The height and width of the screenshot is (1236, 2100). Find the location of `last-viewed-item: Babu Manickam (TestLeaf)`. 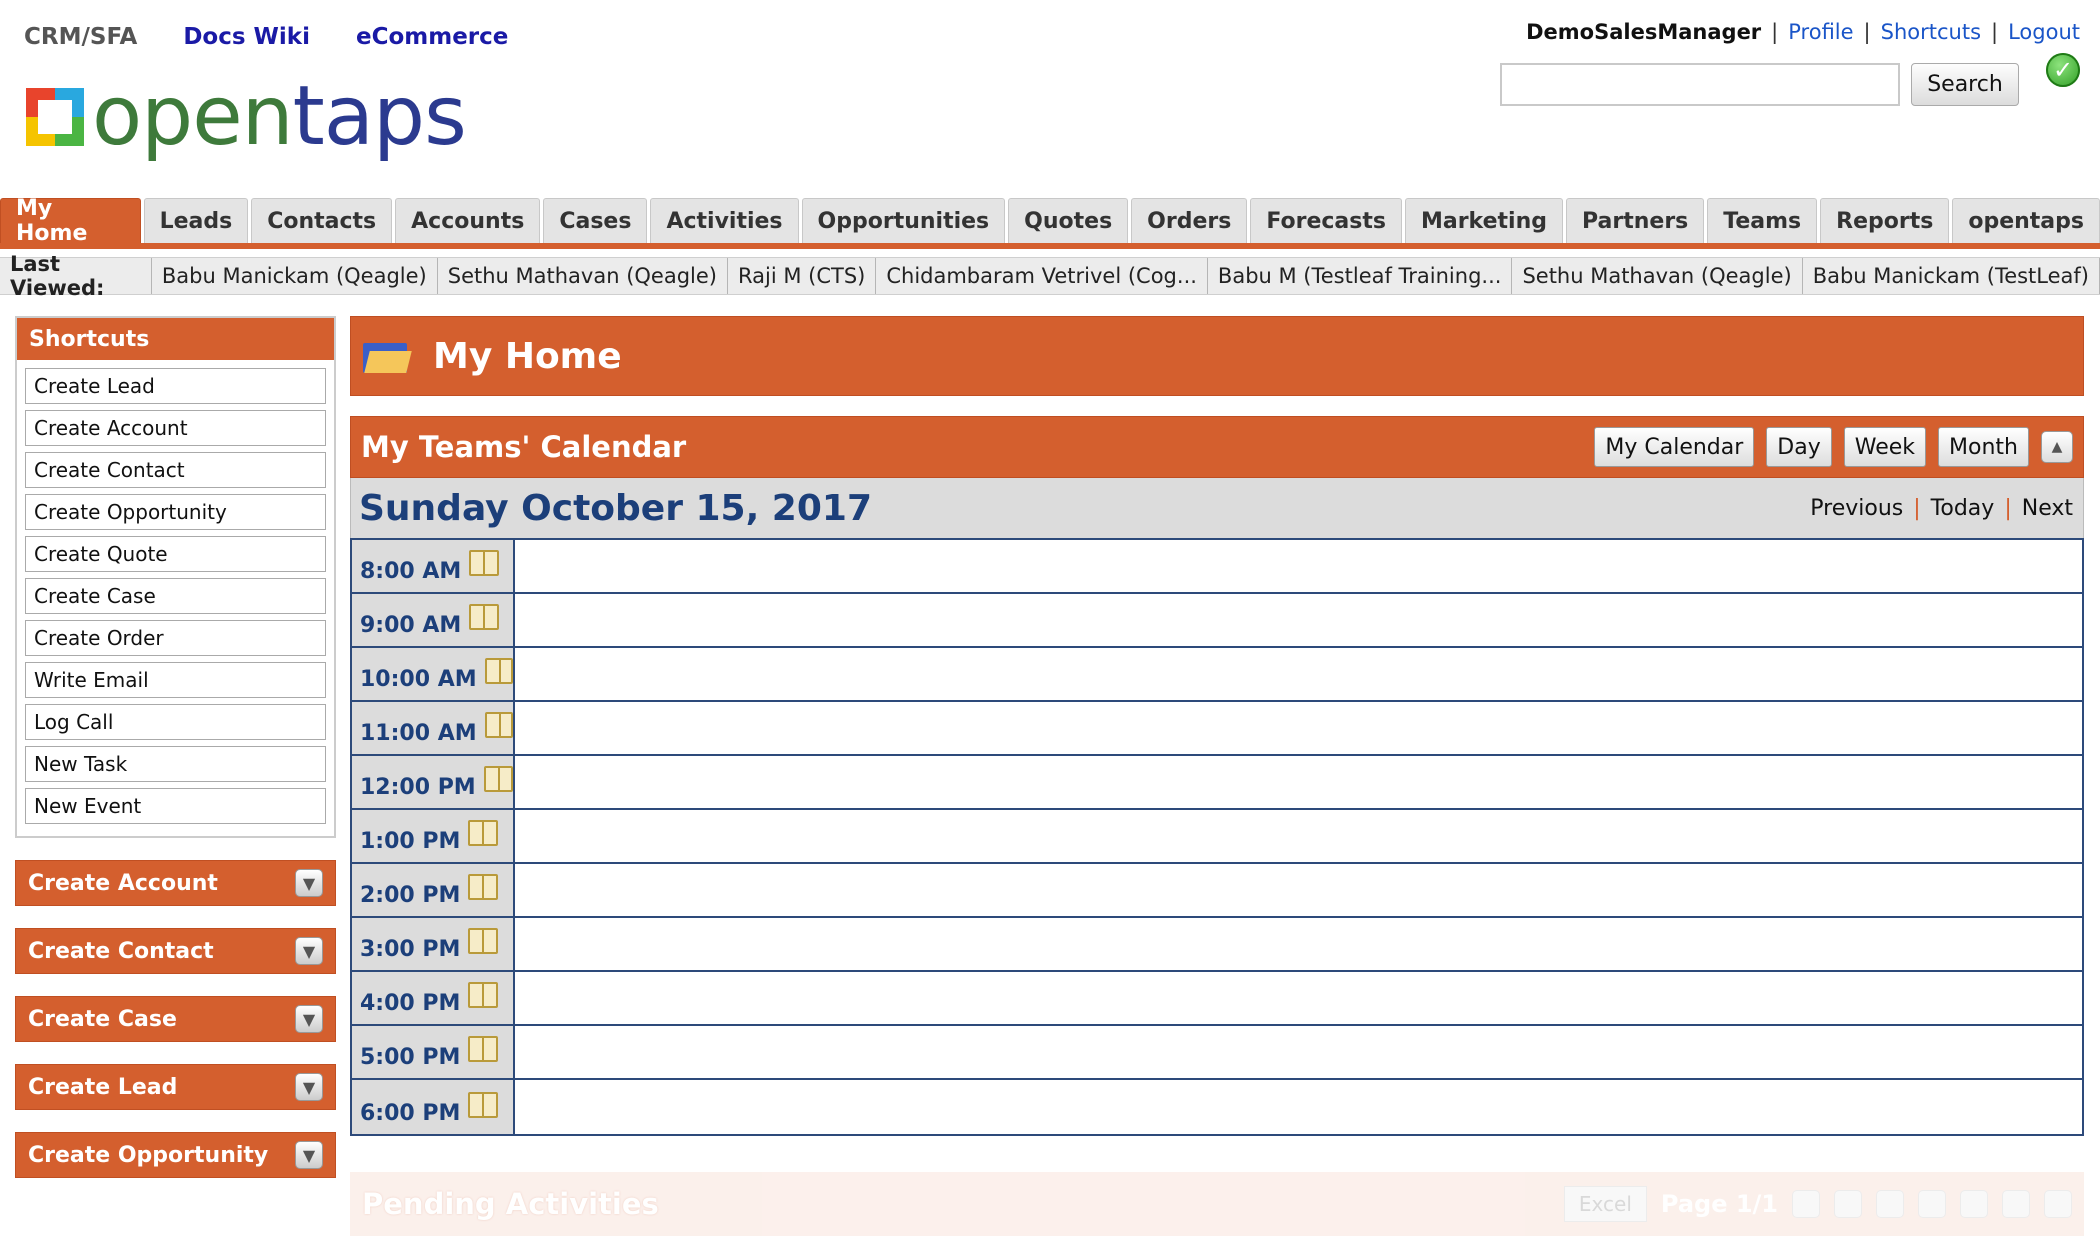

last-viewed-item: Babu Manickam (TestLeaf) is located at coordinates (1951, 276).